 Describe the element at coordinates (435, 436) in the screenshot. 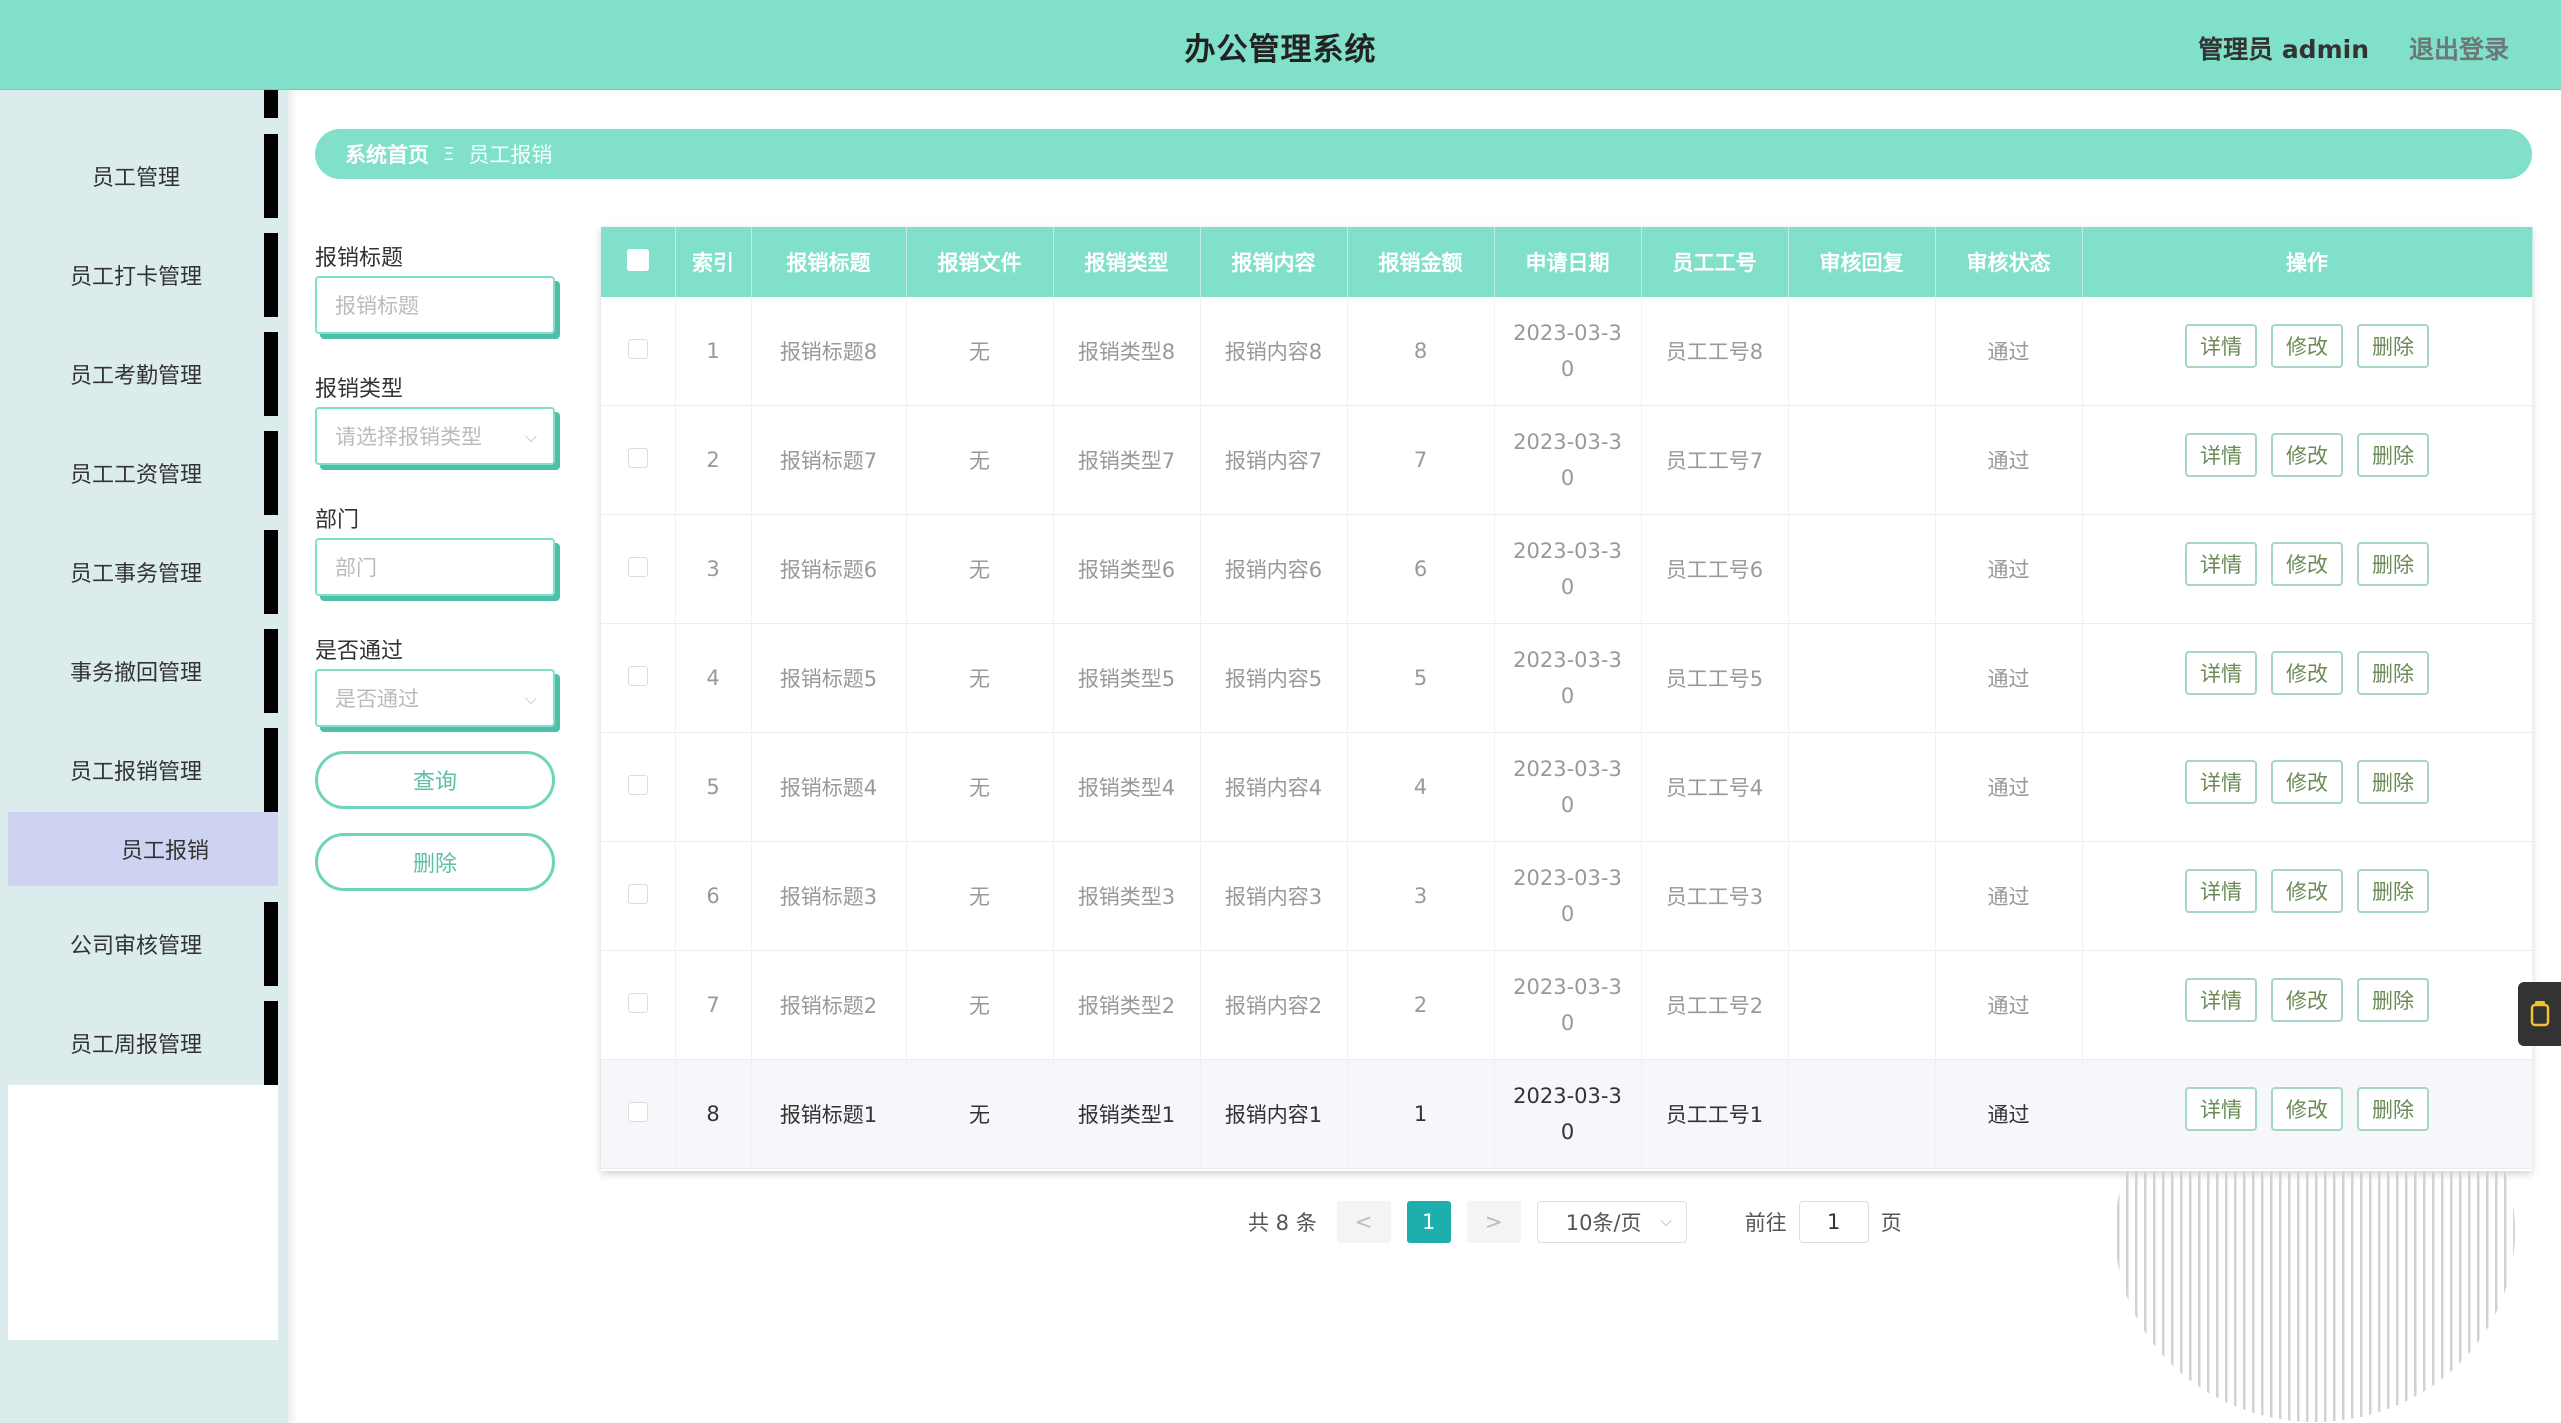

I see `type-filter-select: 请选择报销类型 ⌵` at that location.